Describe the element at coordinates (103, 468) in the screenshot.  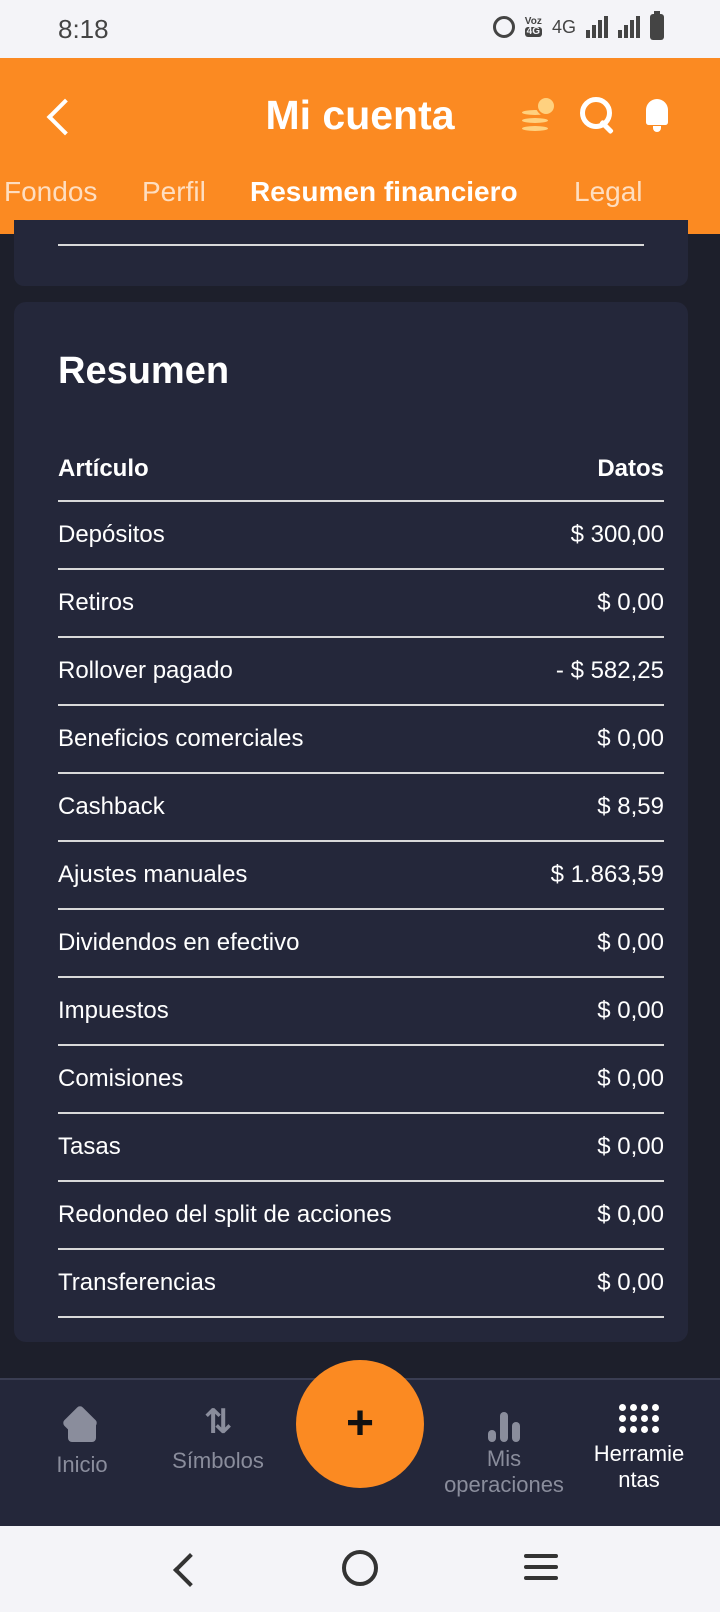
I see `column-header-item: Artículo` at that location.